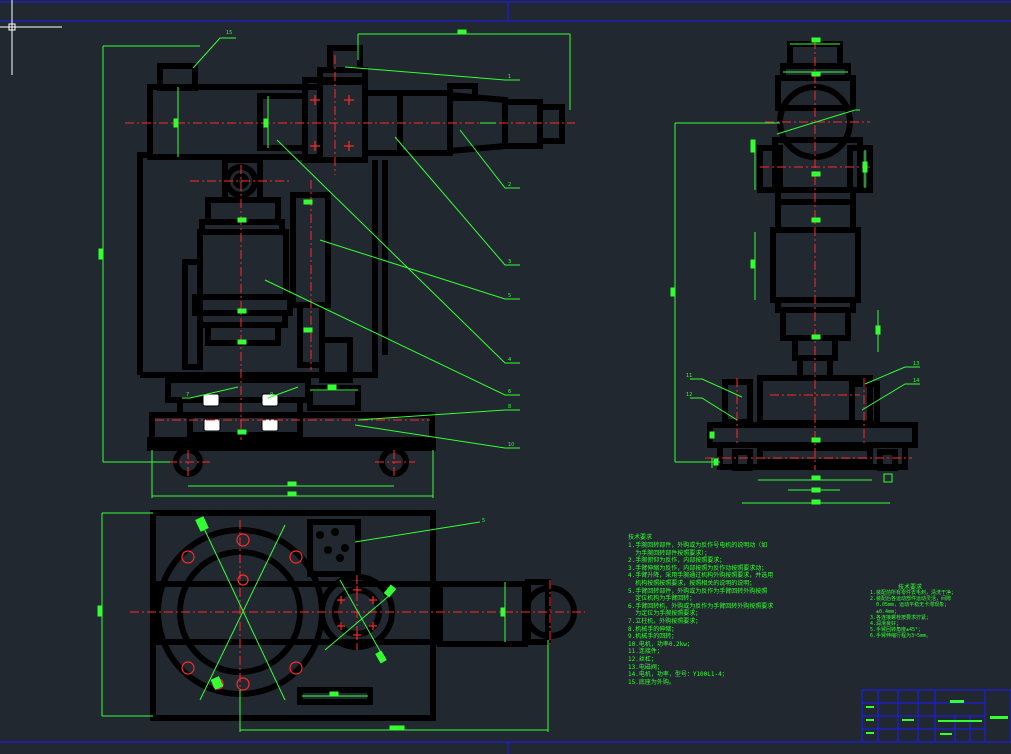 The image size is (1011, 754). What do you see at coordinates (916, 381) in the screenshot?
I see `balloon-14: 14` at bounding box center [916, 381].